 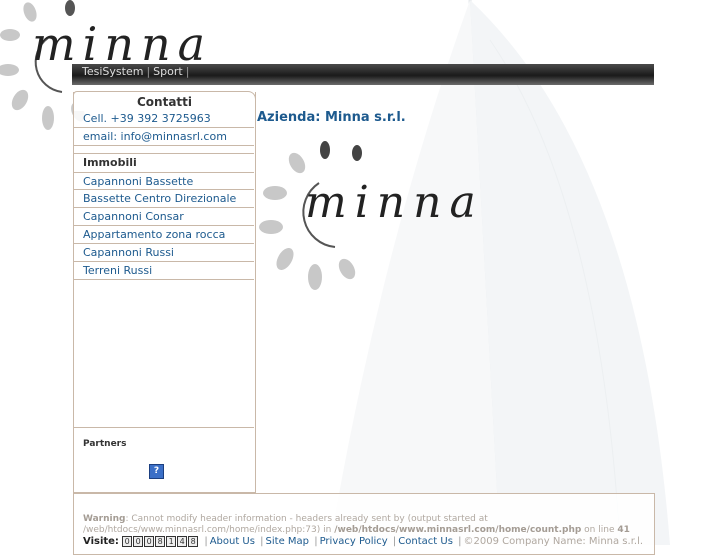 What do you see at coordinates (163, 271) in the screenshot?
I see `sidebar-item-terreni-russi: Terreni Russi` at bounding box center [163, 271].